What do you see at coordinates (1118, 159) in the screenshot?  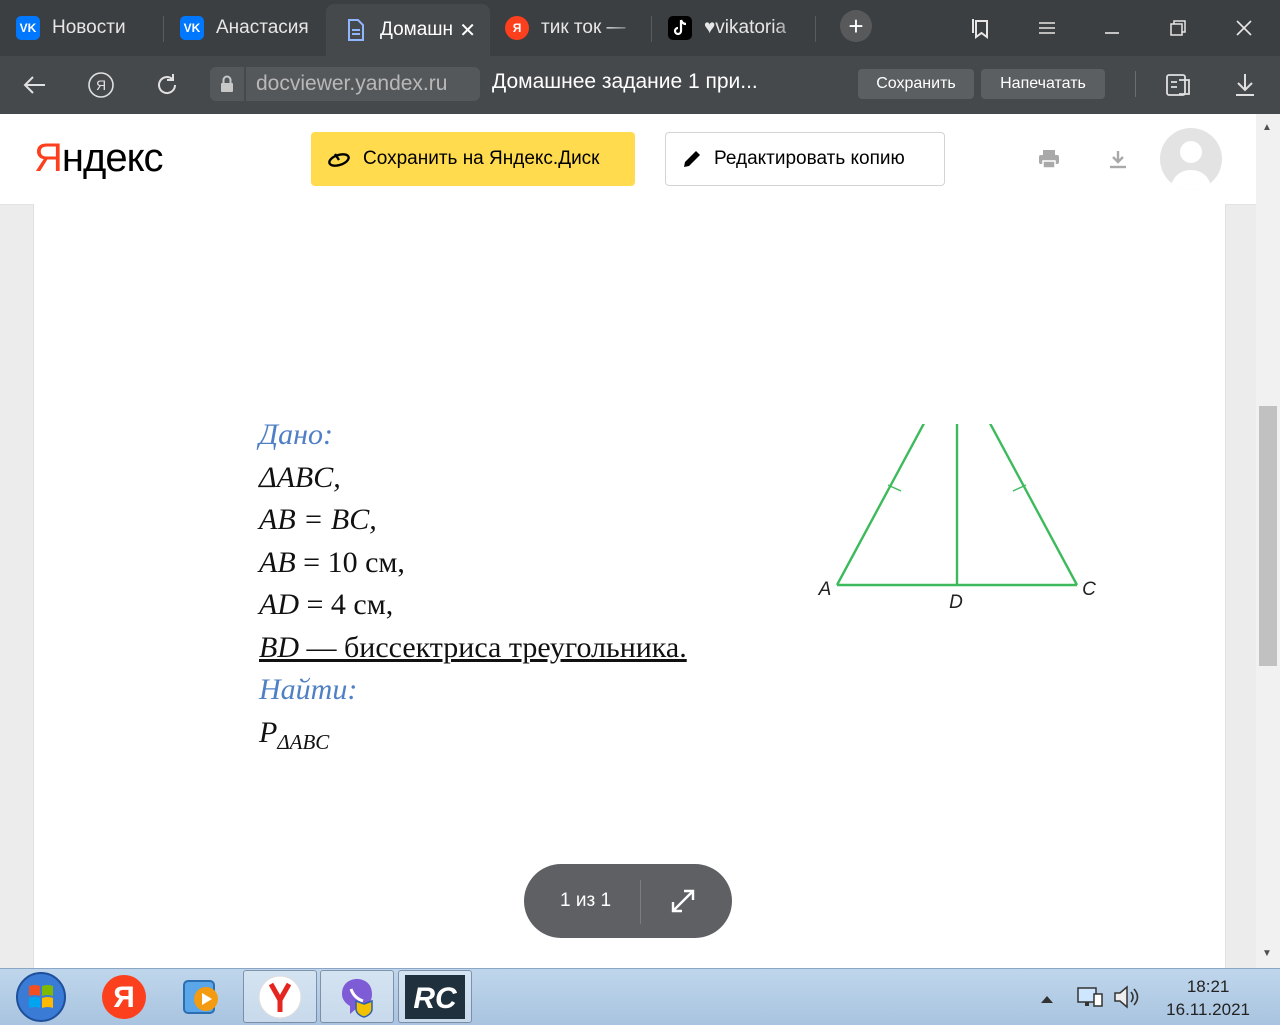 I see `download-doc-icon` at bounding box center [1118, 159].